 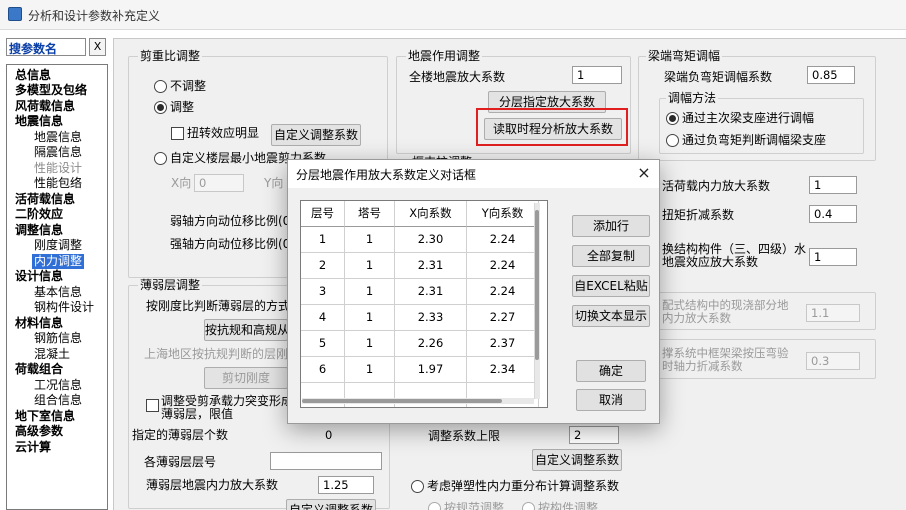 What do you see at coordinates (402, 401) in the screenshot?
I see `table-horizontal-scroll-thumb` at bounding box center [402, 401].